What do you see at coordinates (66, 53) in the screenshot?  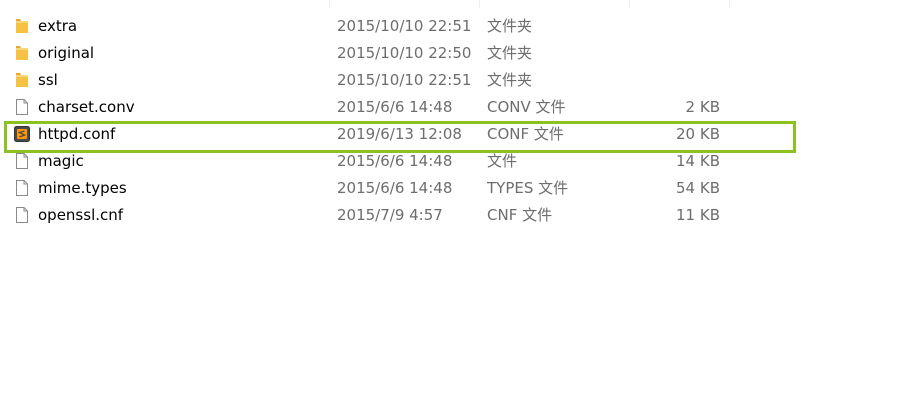 I see `file-name: original` at bounding box center [66, 53].